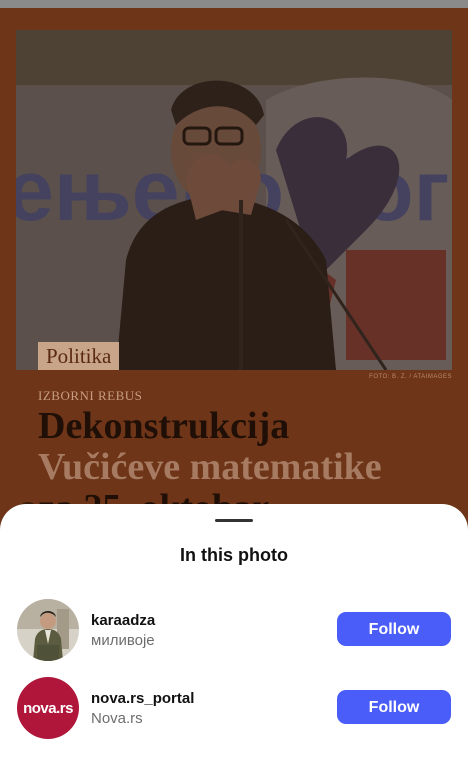  Describe the element at coordinates (237, 708) in the screenshot. I see `tagged-user-row: nova.rs nova.rs_portal Nova.rs Follow` at that location.